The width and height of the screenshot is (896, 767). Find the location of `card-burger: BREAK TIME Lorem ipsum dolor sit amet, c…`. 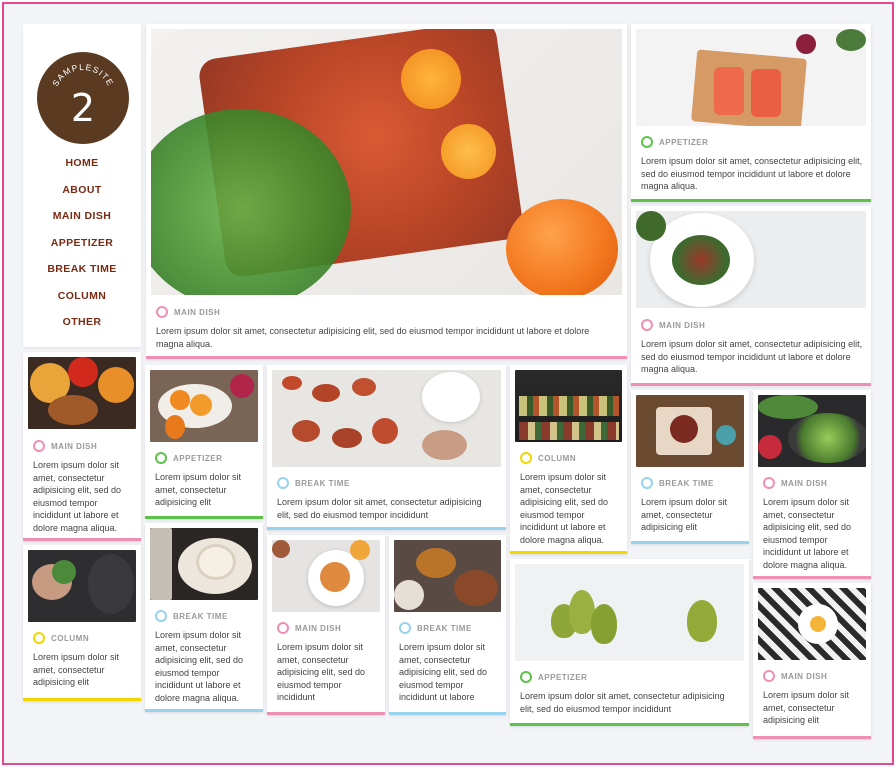

card-burger: BREAK TIME Lorem ipsum dolor sit amet, c… is located at coordinates (447, 625).